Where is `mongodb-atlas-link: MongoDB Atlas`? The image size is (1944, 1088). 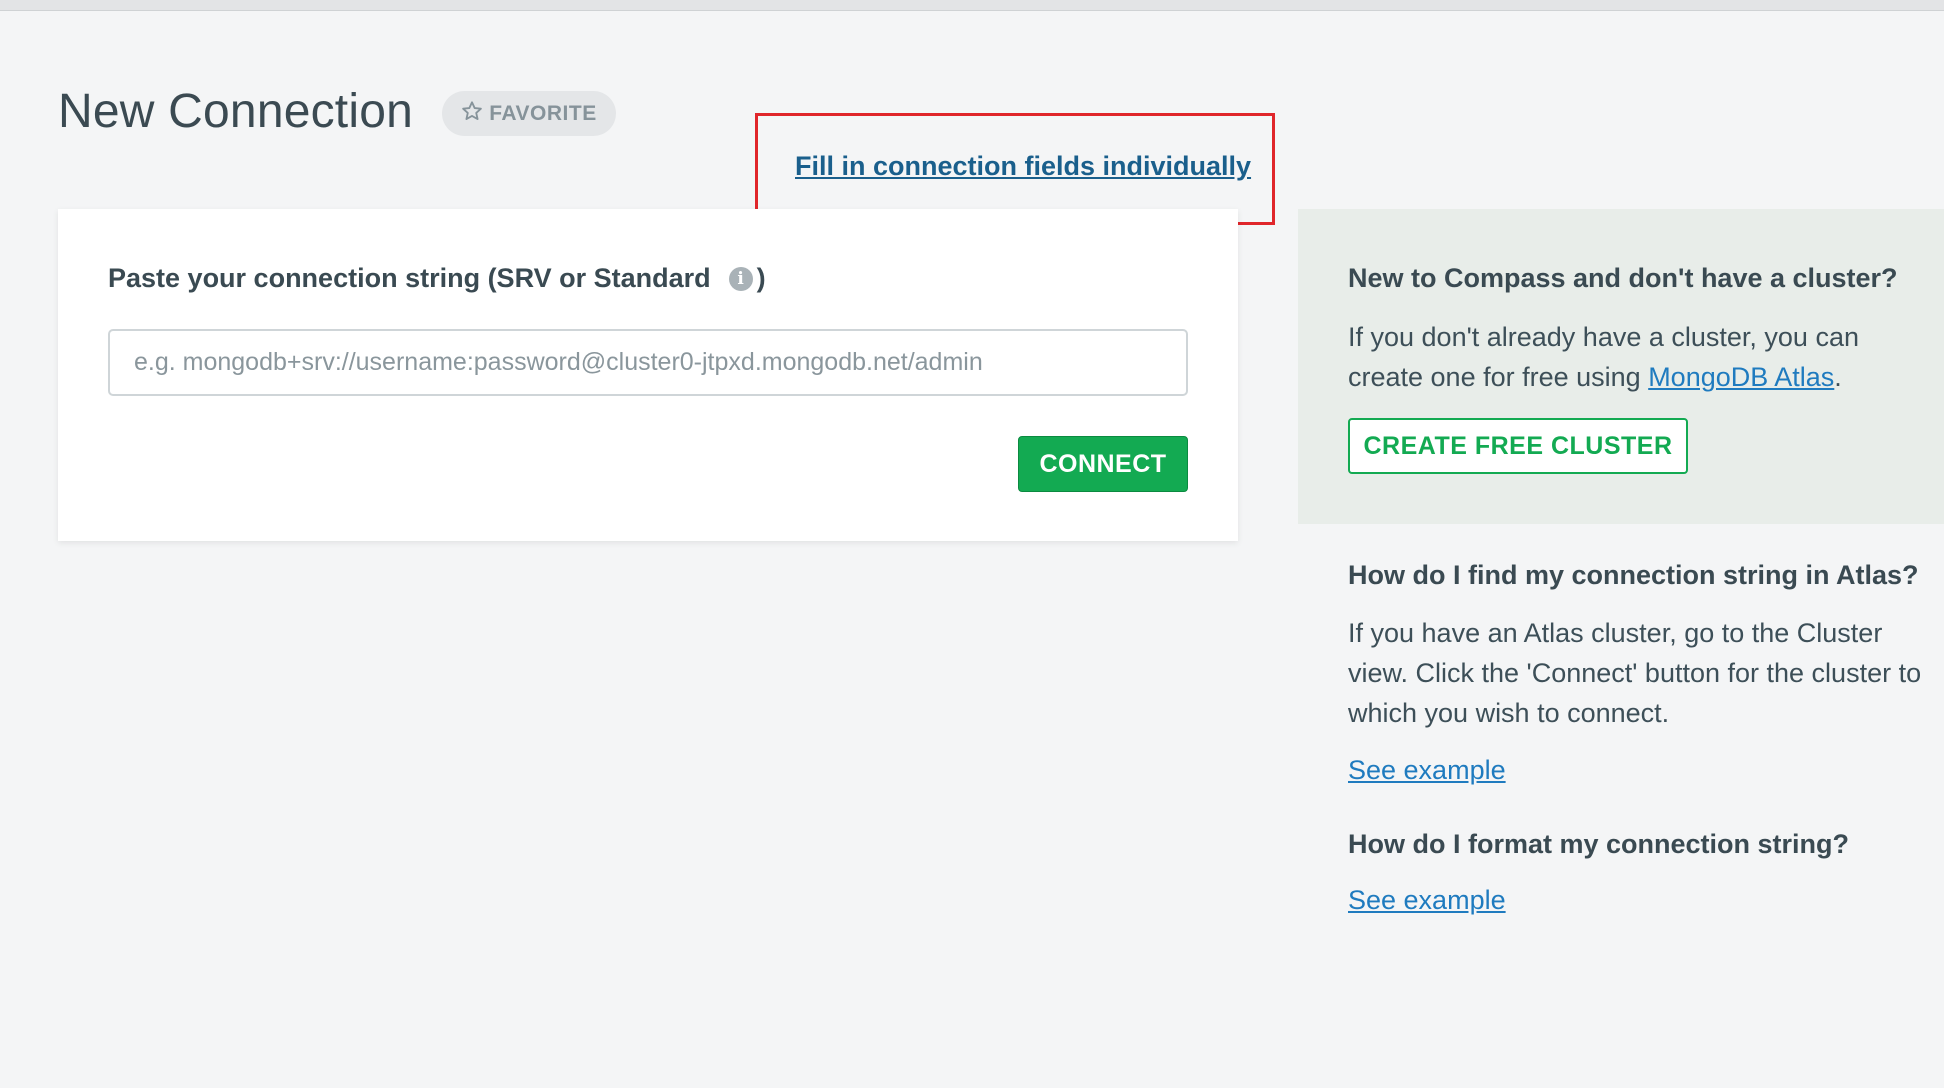
mongodb-atlas-link: MongoDB Atlas is located at coordinates (1741, 377).